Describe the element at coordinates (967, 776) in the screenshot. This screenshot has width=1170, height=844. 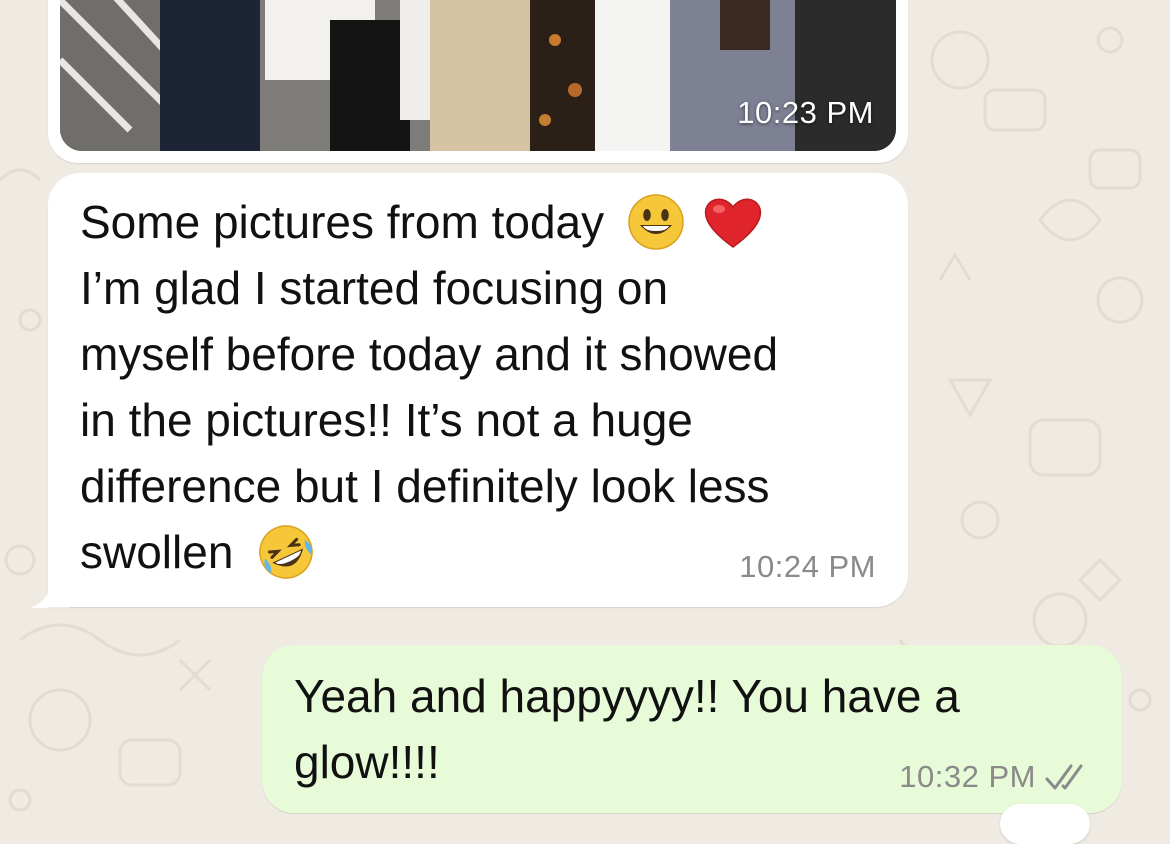
I see `outgoing-timestamp: 10:32 PM` at that location.